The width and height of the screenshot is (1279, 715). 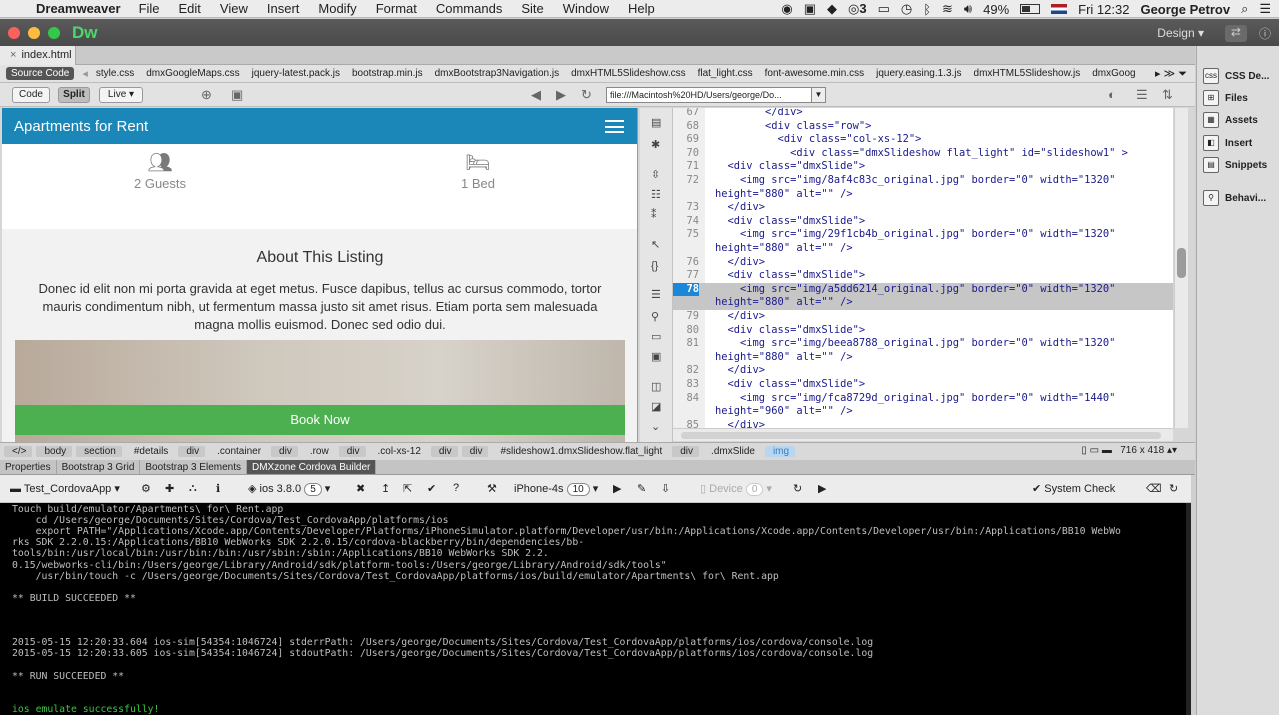 I want to click on wrap-tag-icon: ☰, so click(x=656, y=294).